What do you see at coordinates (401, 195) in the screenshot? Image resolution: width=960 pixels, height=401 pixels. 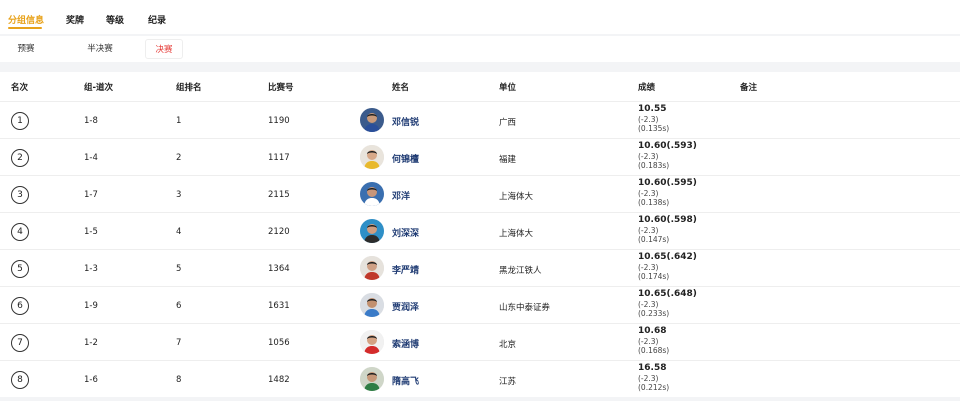 I see `athlete-name-link: 邓洋` at bounding box center [401, 195].